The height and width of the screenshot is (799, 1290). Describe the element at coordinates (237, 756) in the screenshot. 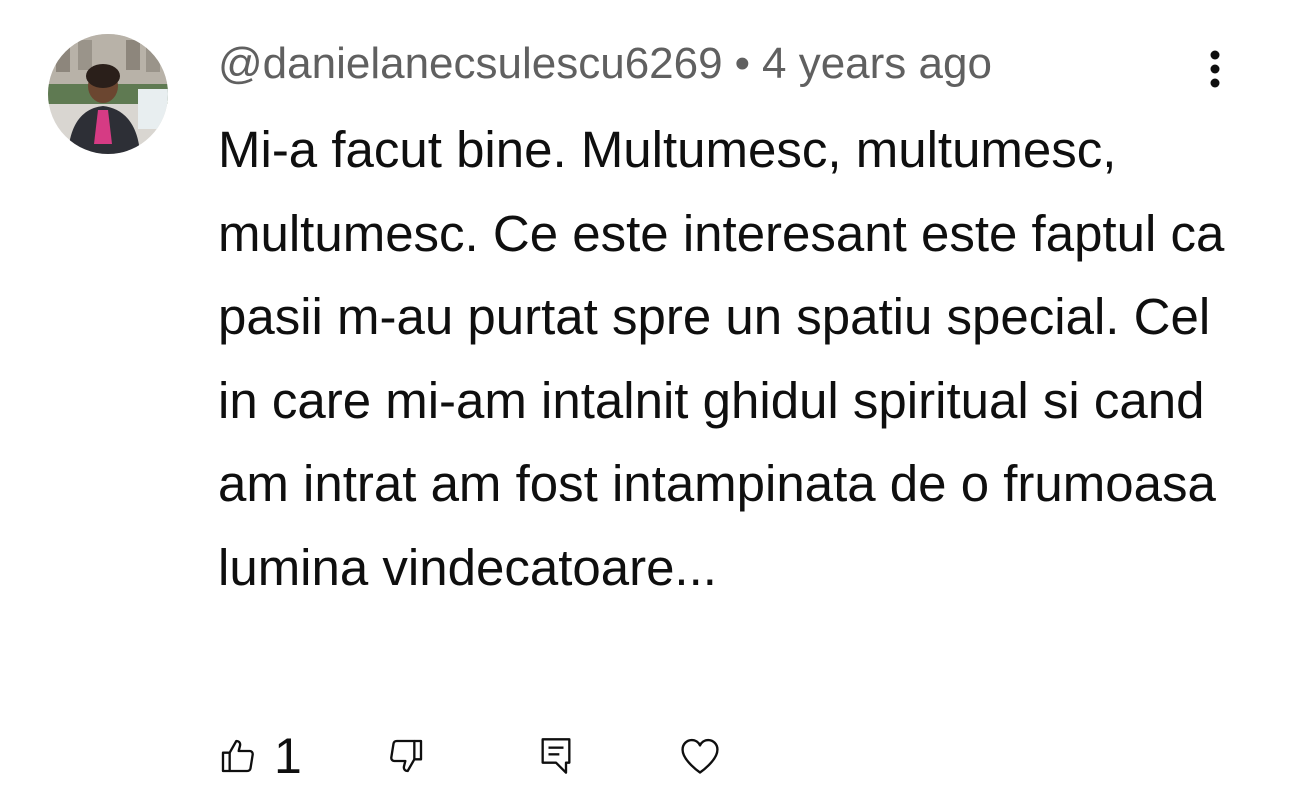

I see `thumbs-up-icon` at that location.